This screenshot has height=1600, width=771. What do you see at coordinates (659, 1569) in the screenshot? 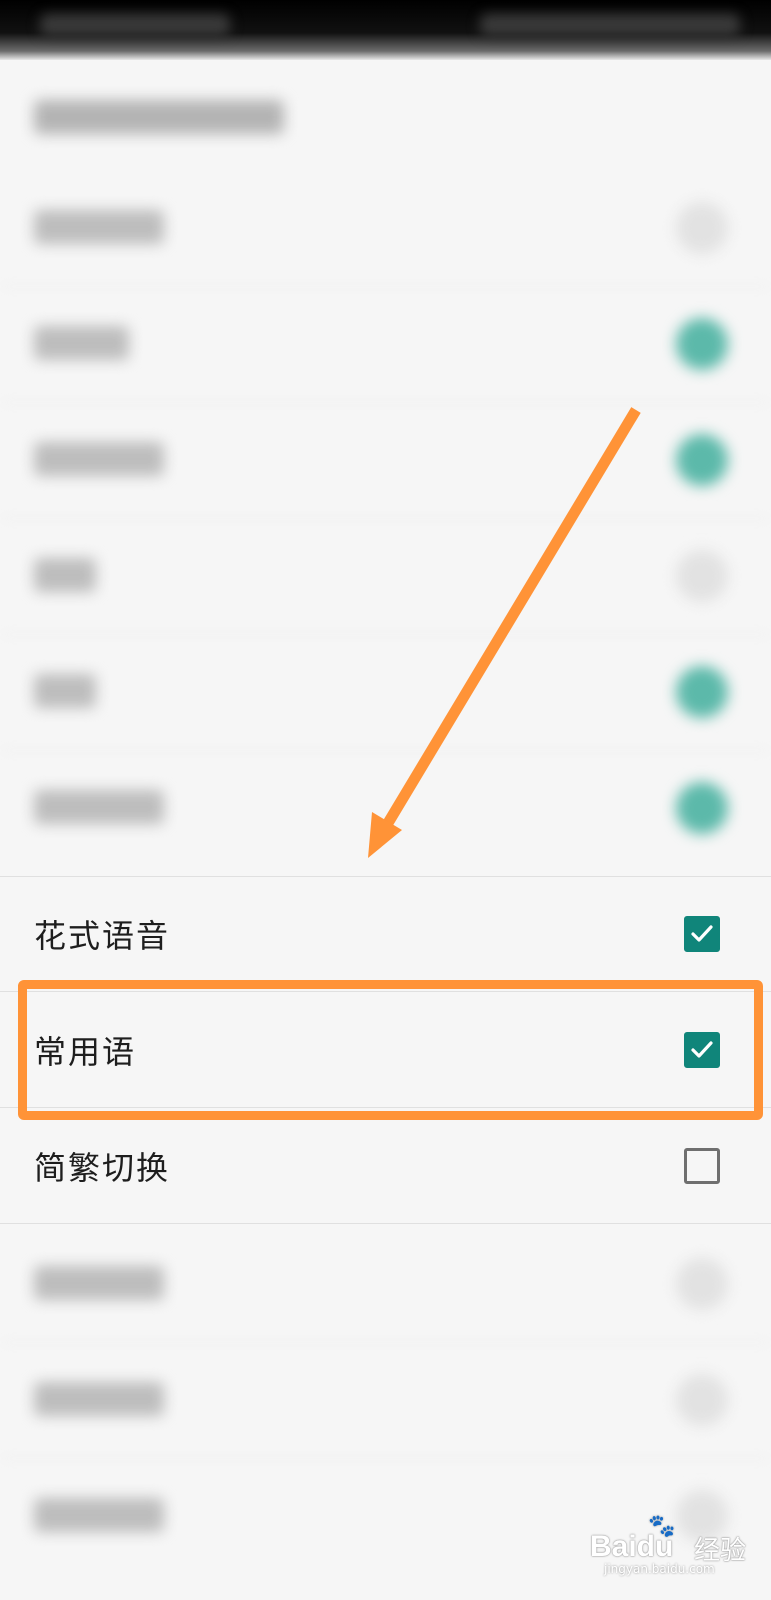
I see `watermark-url: jingyan.baidu.com` at bounding box center [659, 1569].